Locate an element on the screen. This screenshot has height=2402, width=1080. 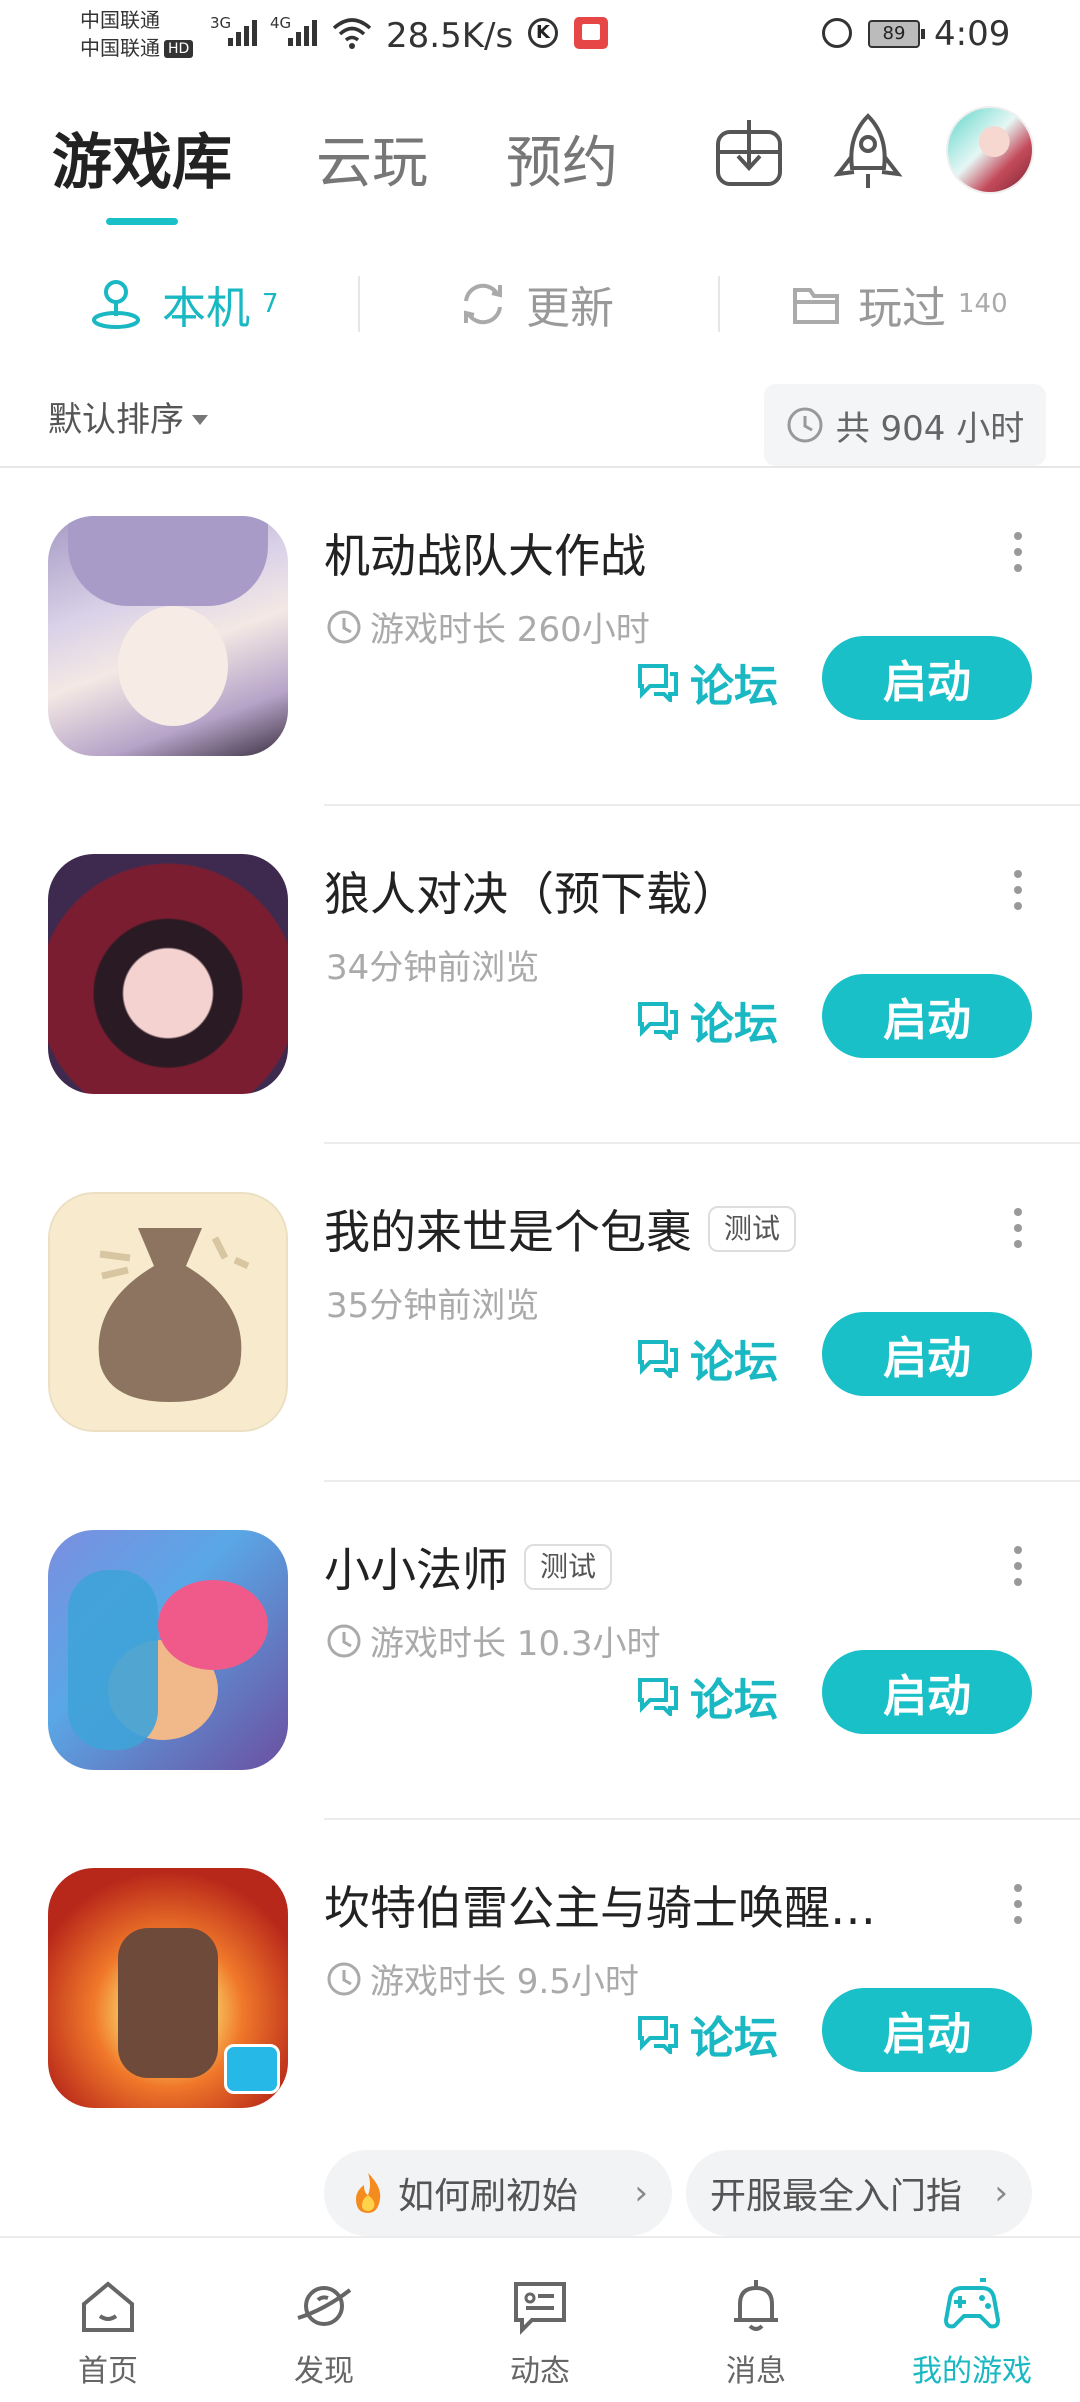
game-name-text: 我的来世是个包裹 is located at coordinates (508, 1232).